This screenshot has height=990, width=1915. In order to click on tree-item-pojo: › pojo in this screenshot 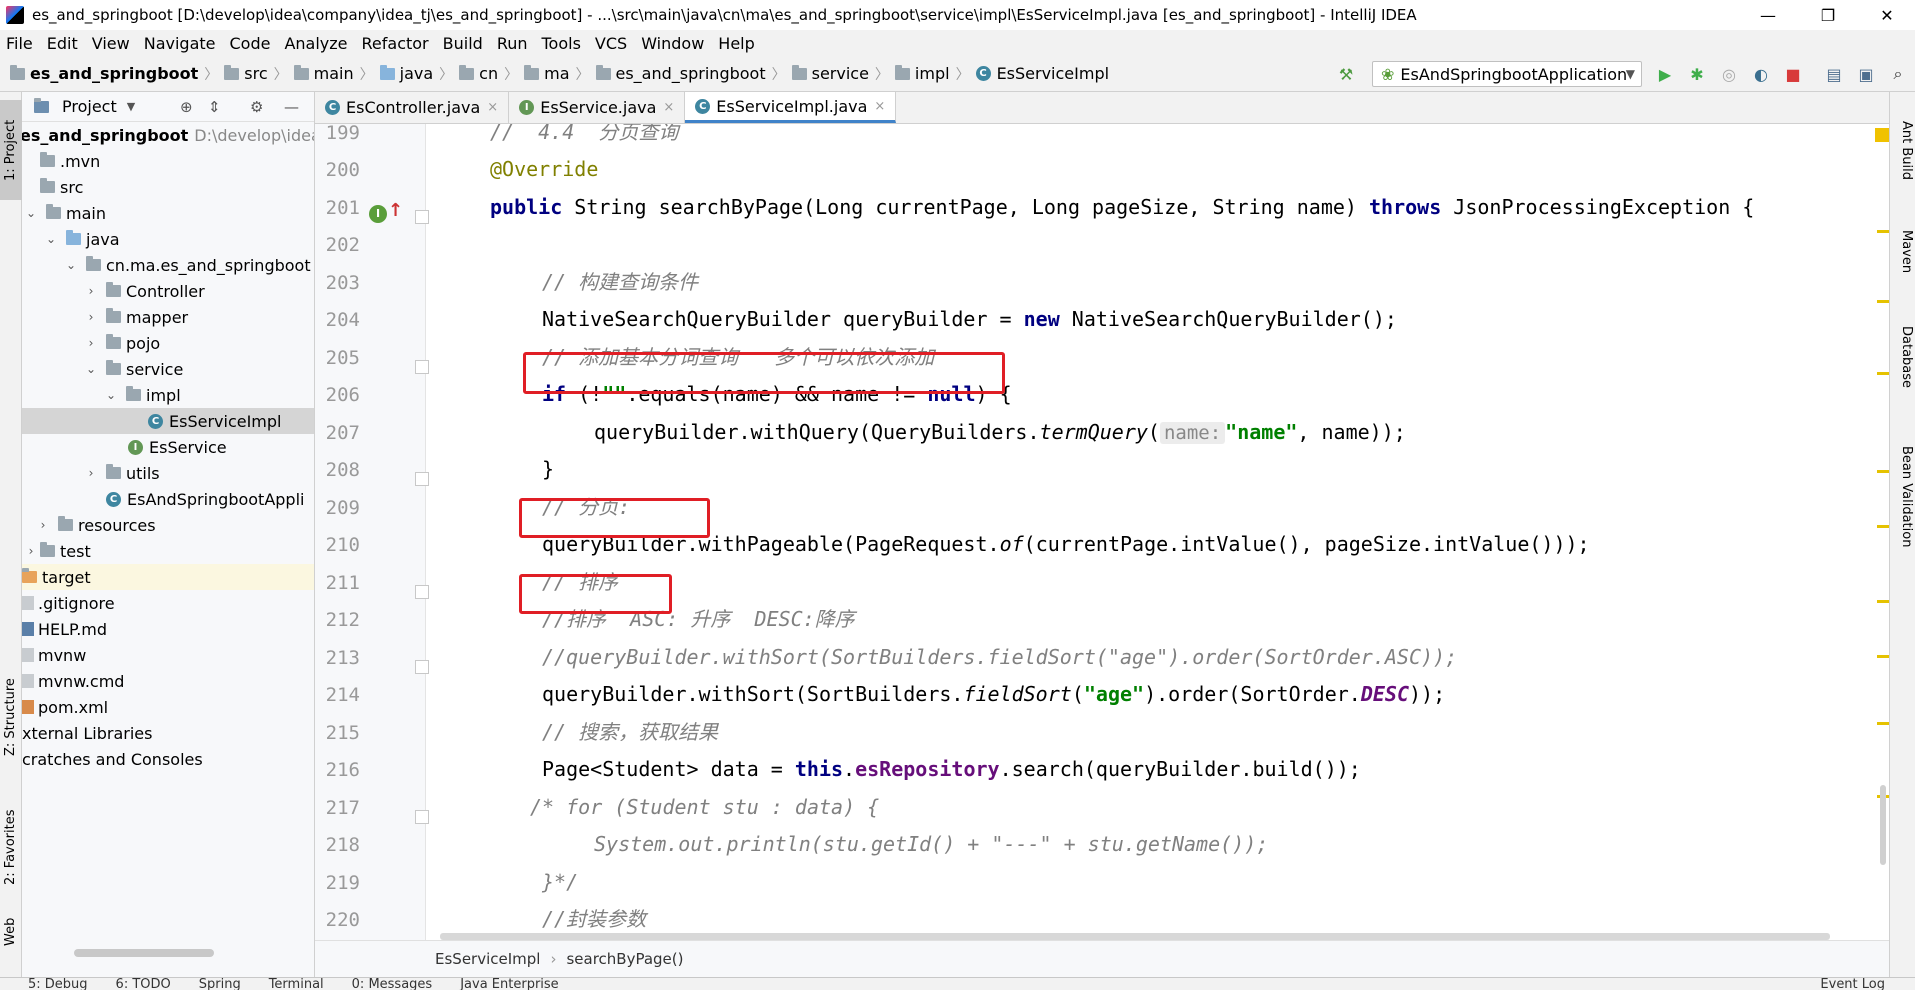, I will do `click(168, 343)`.